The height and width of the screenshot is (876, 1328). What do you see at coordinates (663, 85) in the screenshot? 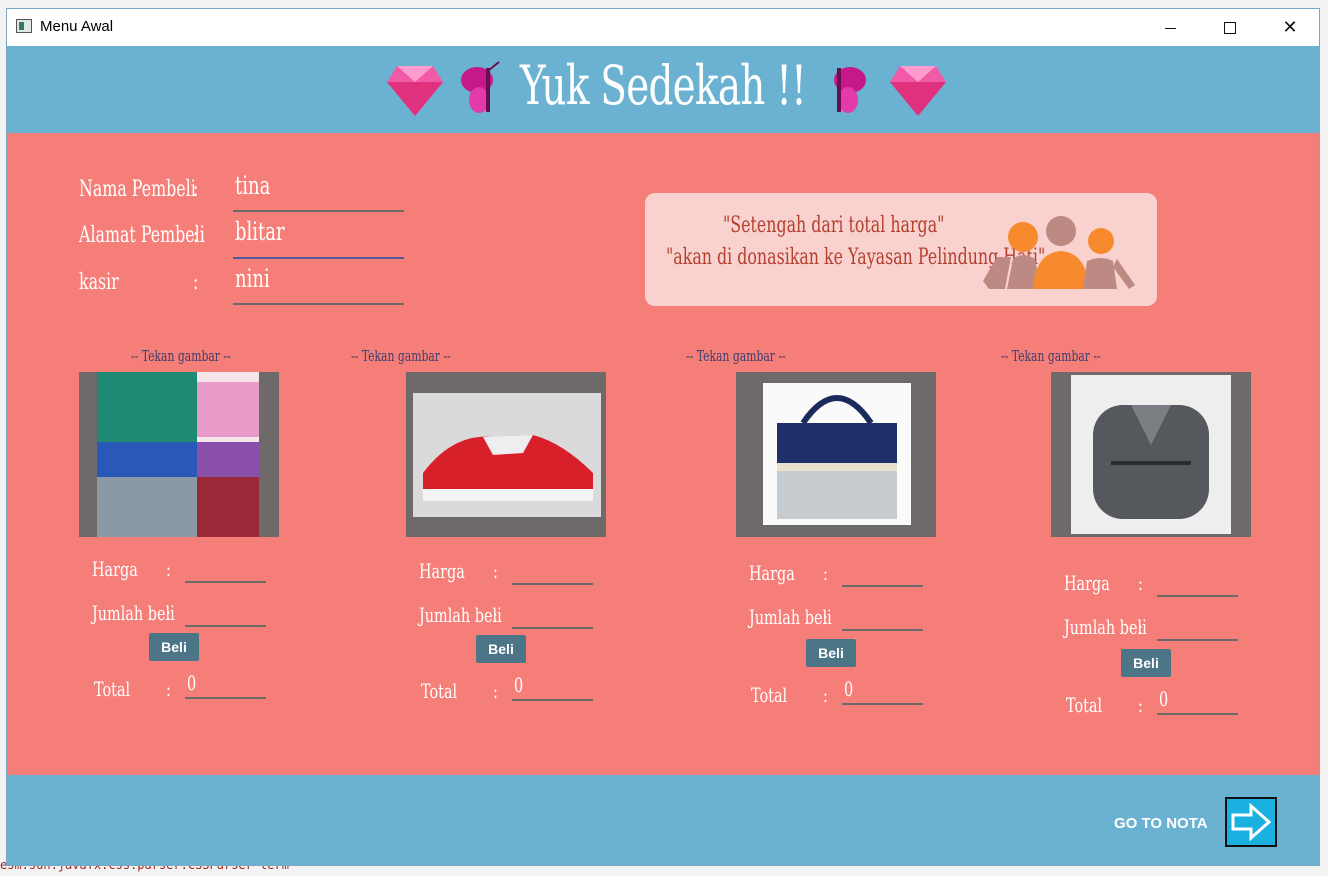
I see `page-title: Yuk Sedekah !!` at bounding box center [663, 85].